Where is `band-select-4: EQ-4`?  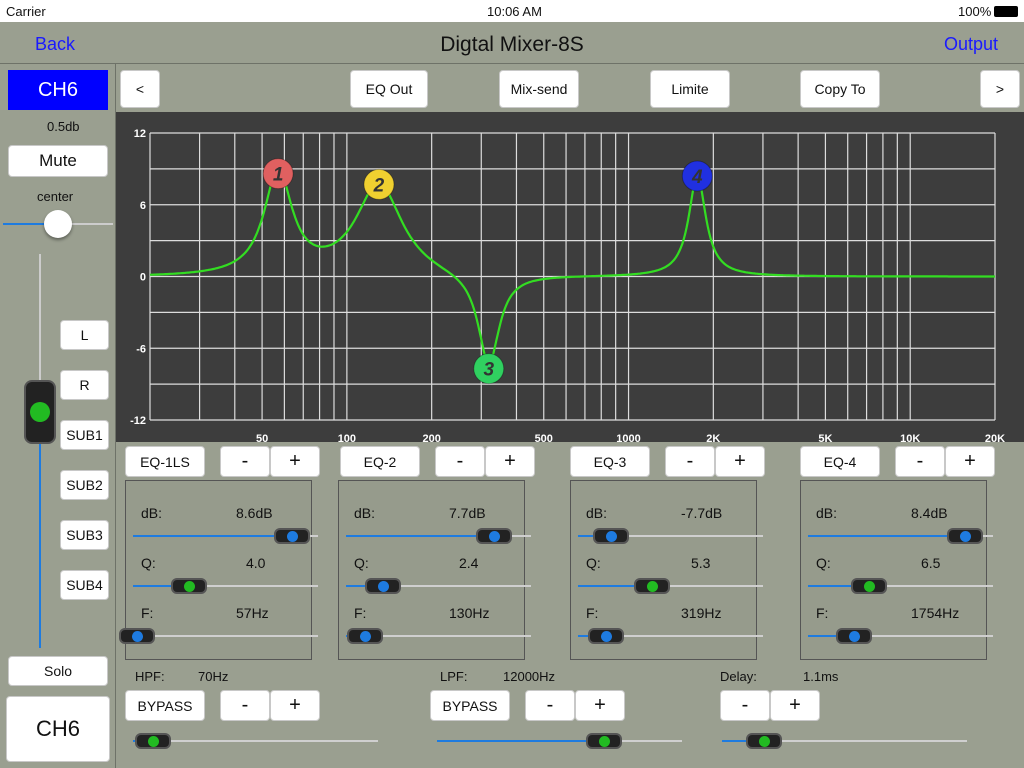 band-select-4: EQ-4 is located at coordinates (840, 461).